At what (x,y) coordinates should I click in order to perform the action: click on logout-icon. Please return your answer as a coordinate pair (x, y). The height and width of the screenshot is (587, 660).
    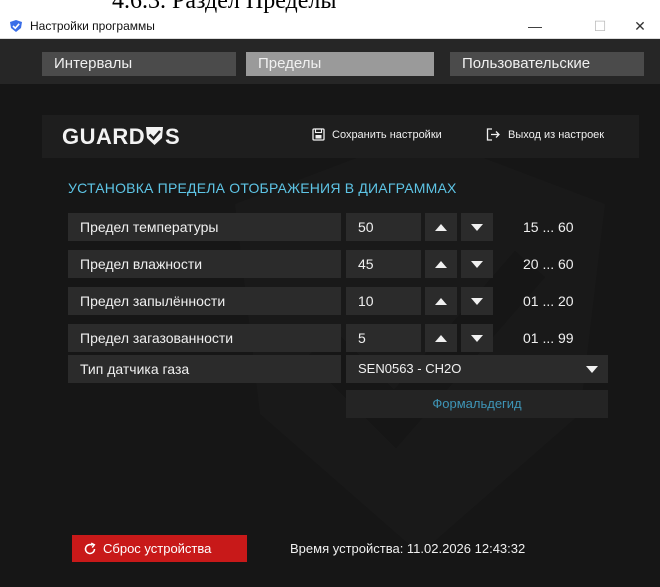
    Looking at the image, I should click on (493, 134).